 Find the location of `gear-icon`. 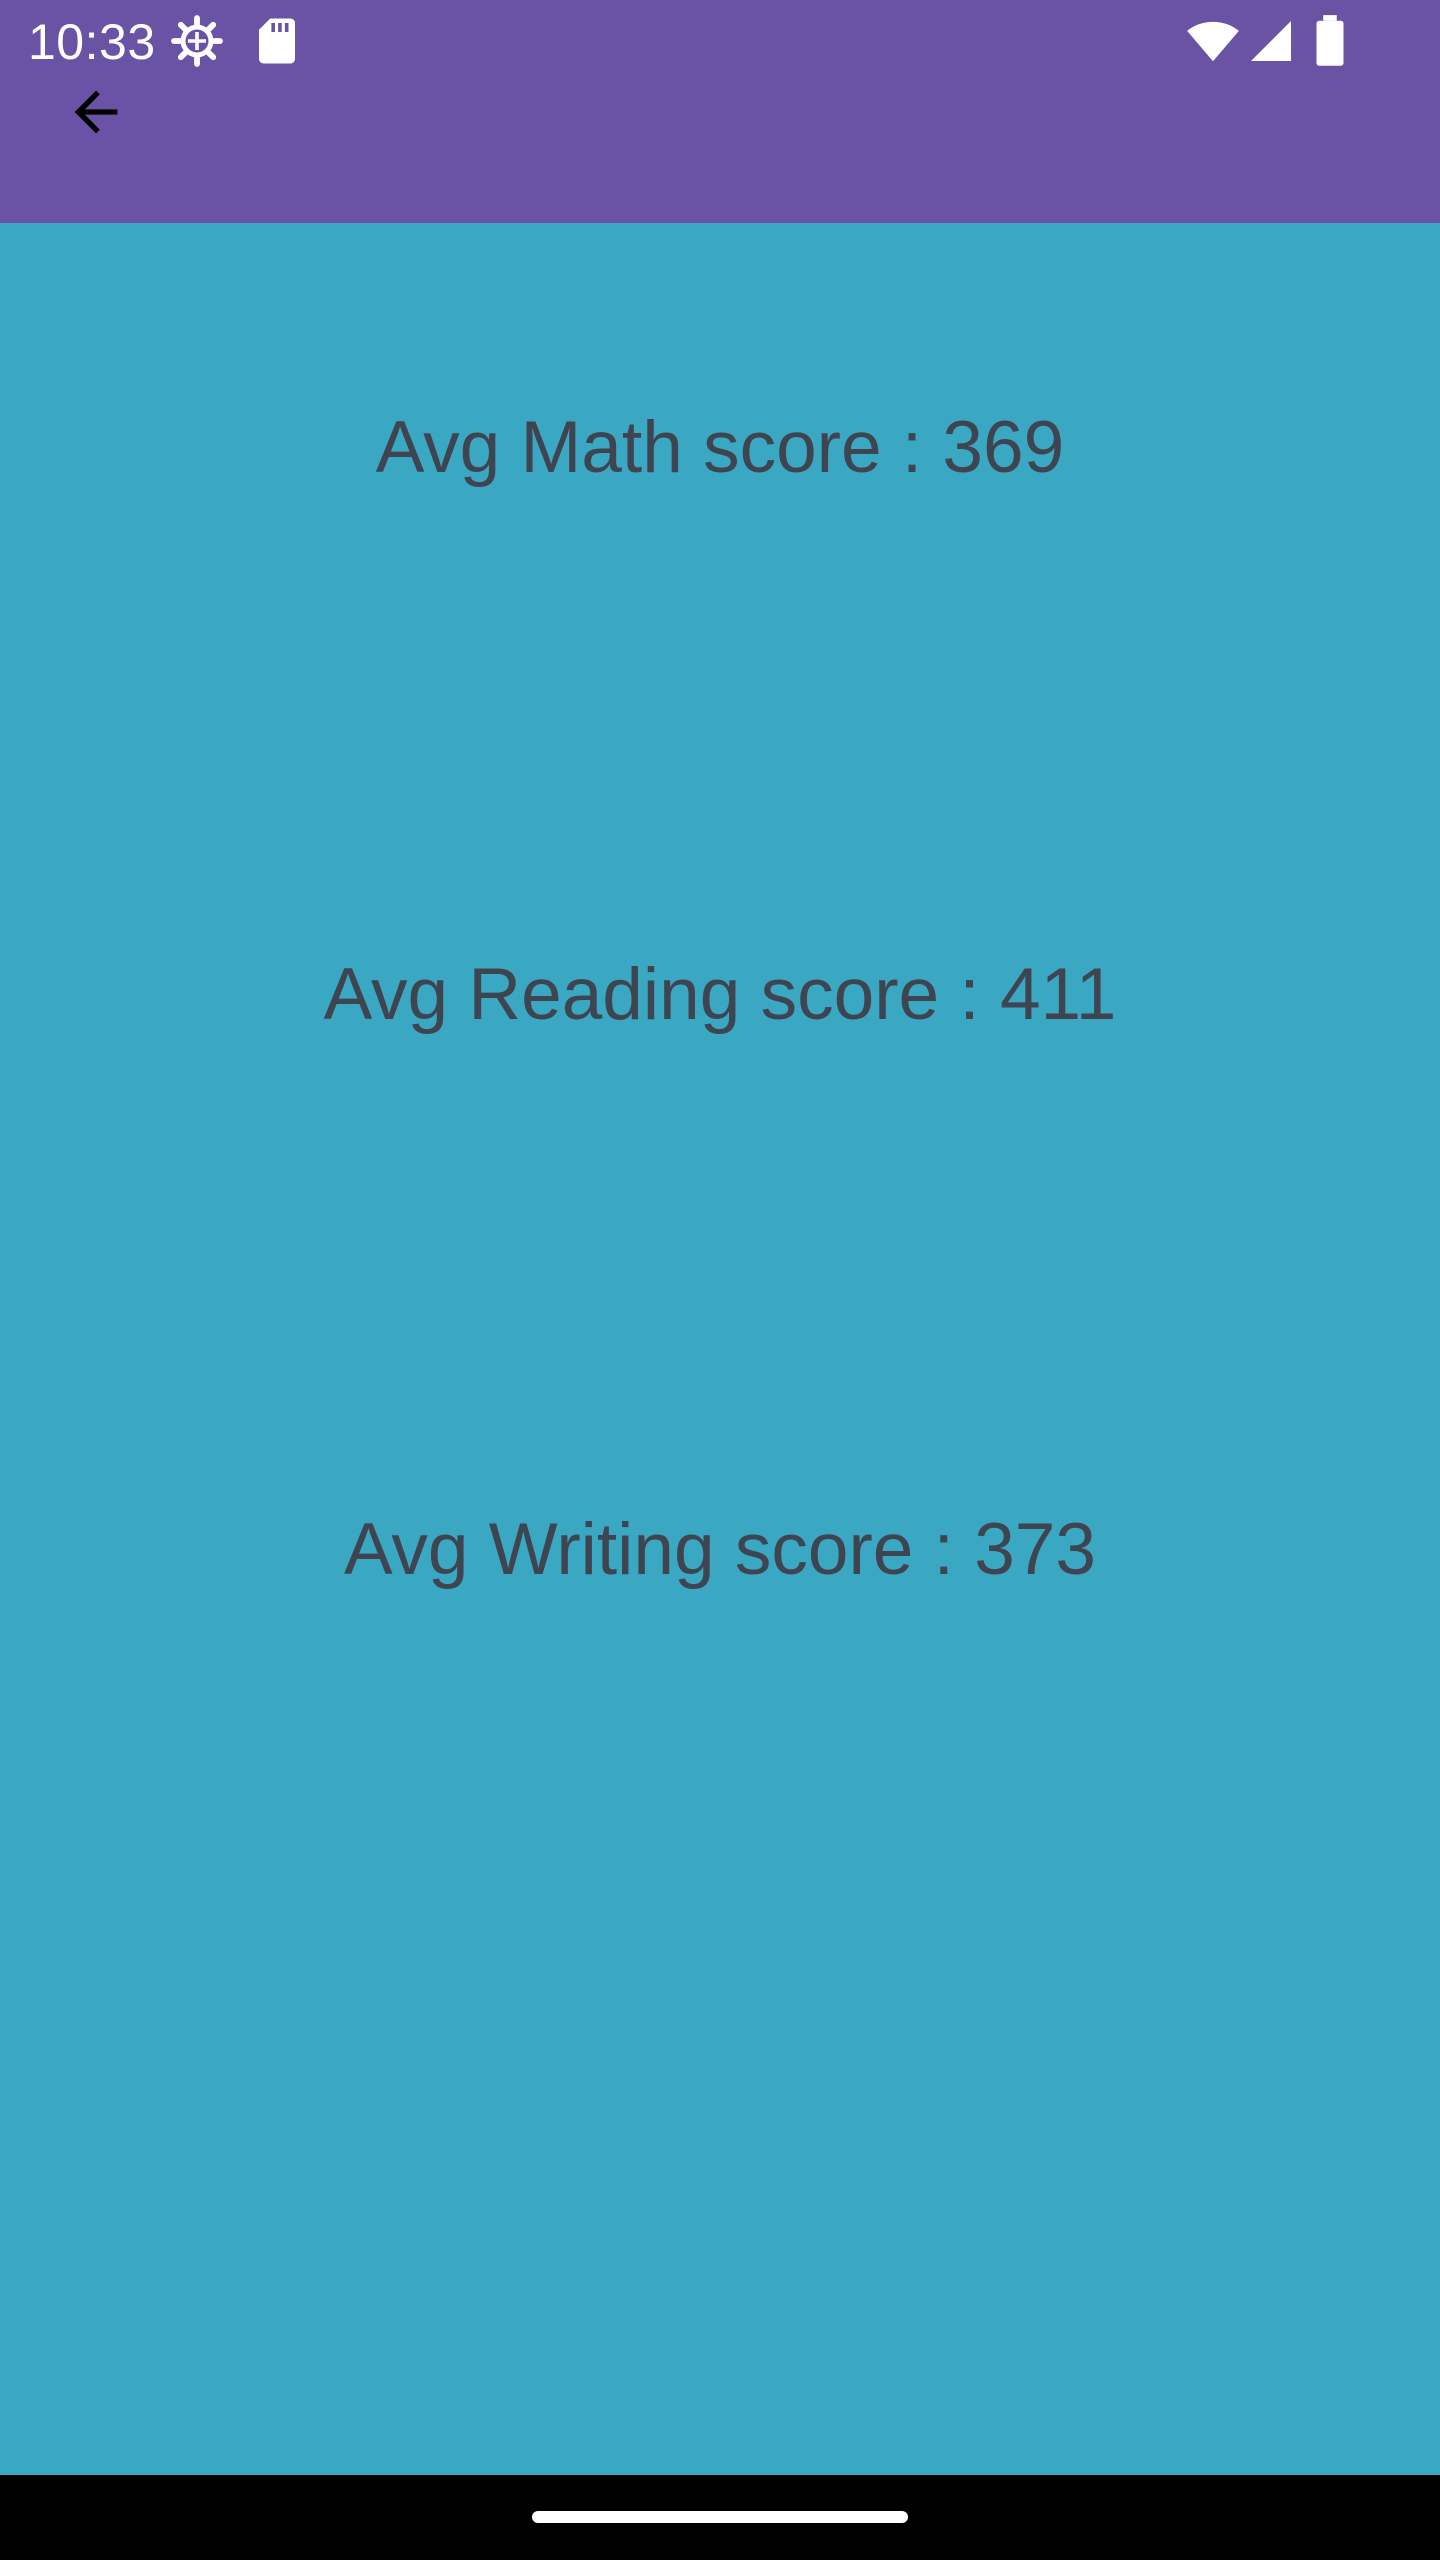

gear-icon is located at coordinates (197, 41).